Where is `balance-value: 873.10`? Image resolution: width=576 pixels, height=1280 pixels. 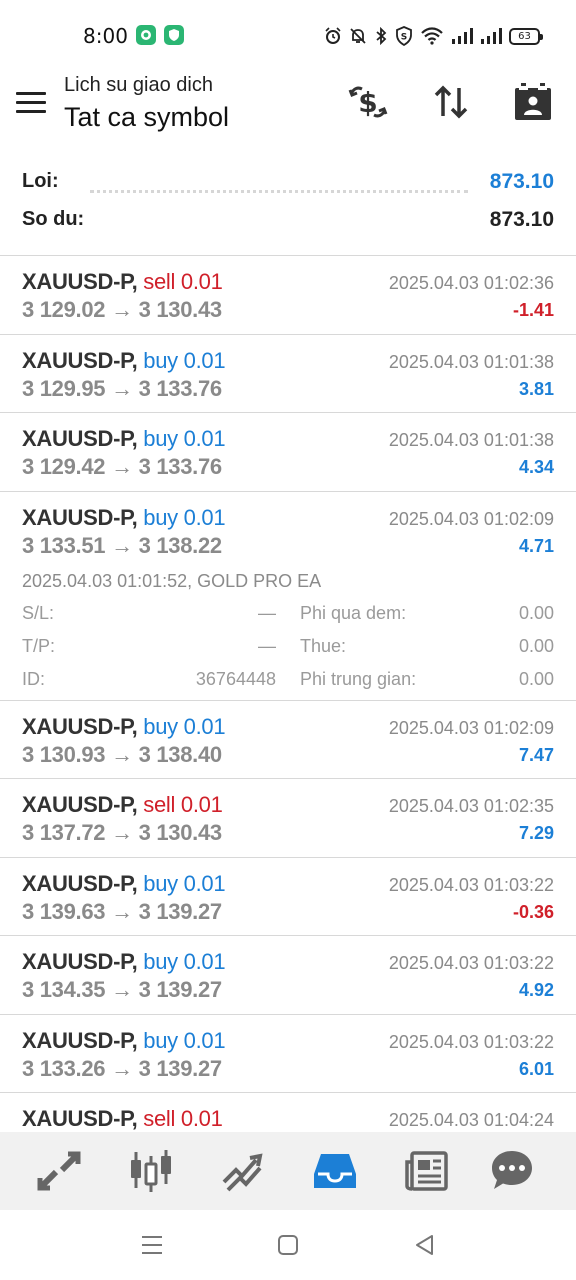 balance-value: 873.10 is located at coordinates (521, 219).